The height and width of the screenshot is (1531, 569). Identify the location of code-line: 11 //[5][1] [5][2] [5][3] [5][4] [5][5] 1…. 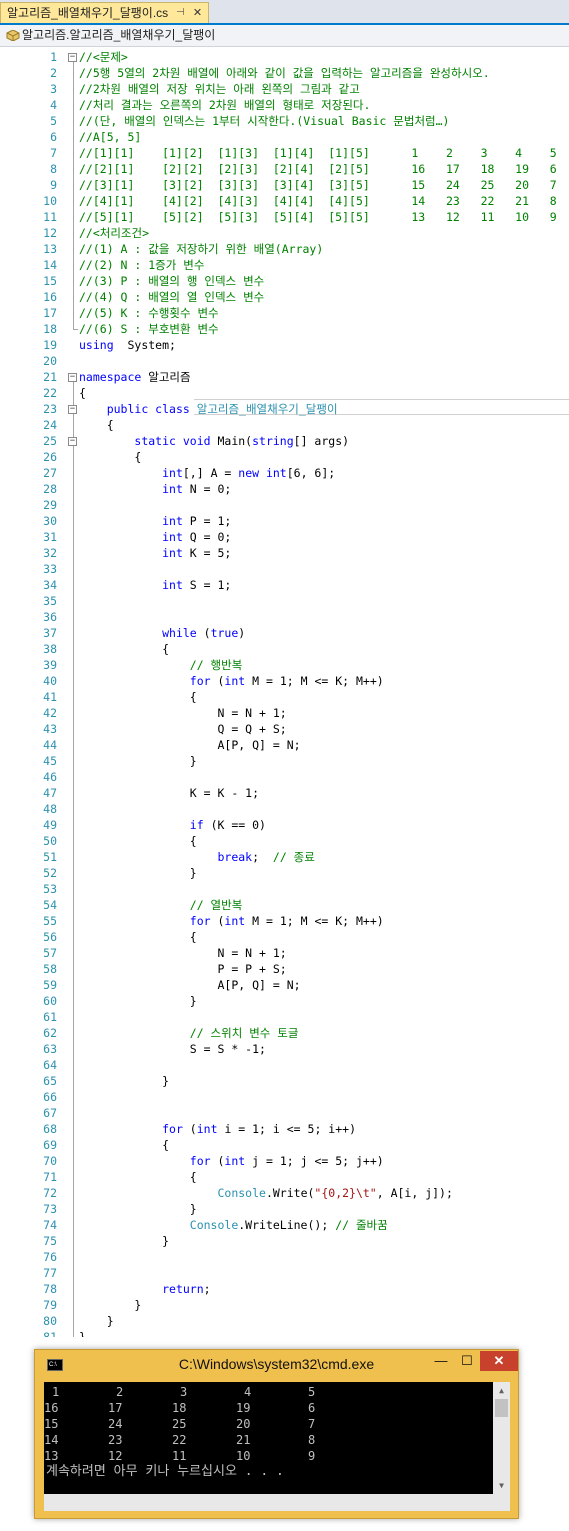
(284, 217).